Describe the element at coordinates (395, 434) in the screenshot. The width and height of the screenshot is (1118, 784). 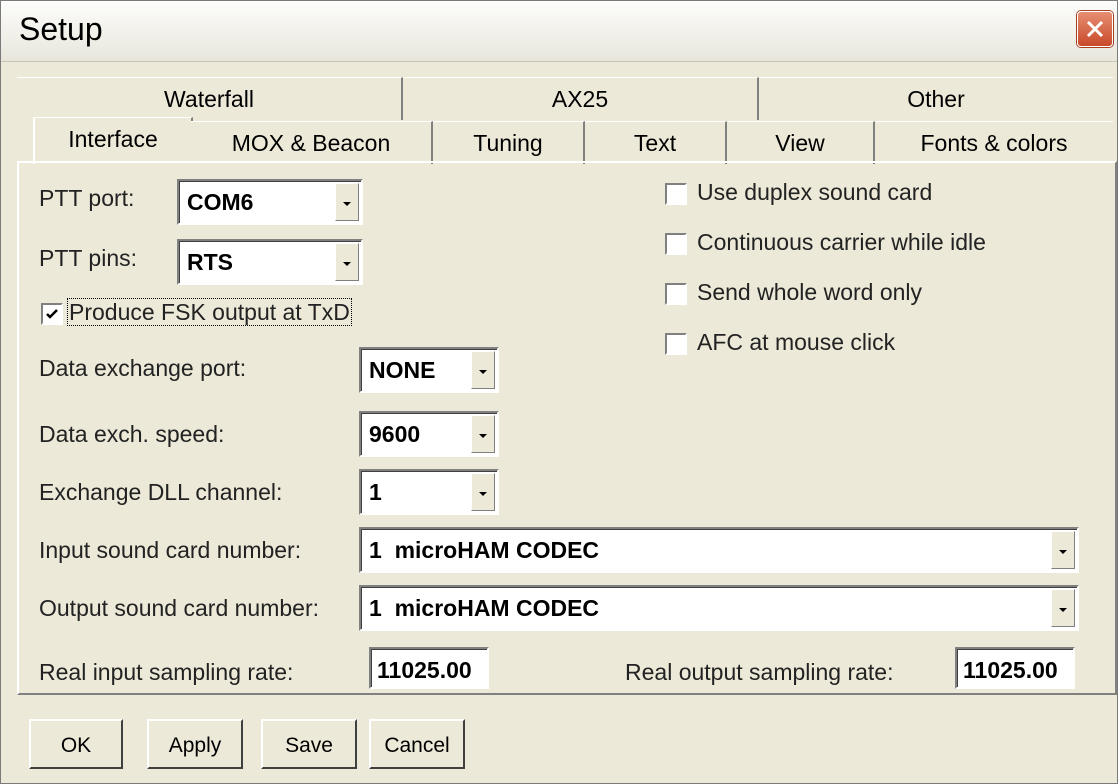
I see `exchange-speed-value: 9600` at that location.